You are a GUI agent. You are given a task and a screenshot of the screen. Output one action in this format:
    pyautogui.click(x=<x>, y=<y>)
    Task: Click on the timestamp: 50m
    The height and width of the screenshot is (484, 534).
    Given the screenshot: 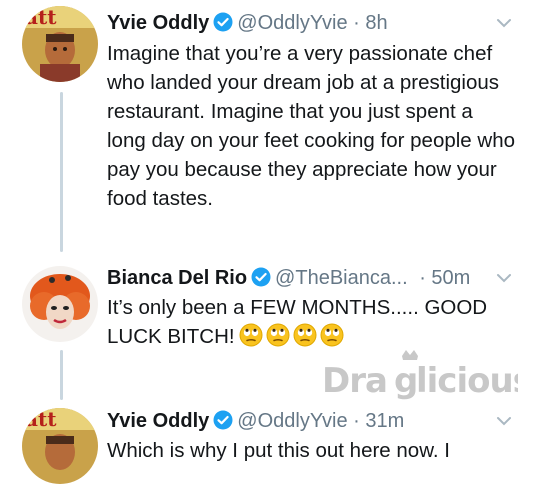 What is the action you would take?
    pyautogui.click(x=450, y=278)
    